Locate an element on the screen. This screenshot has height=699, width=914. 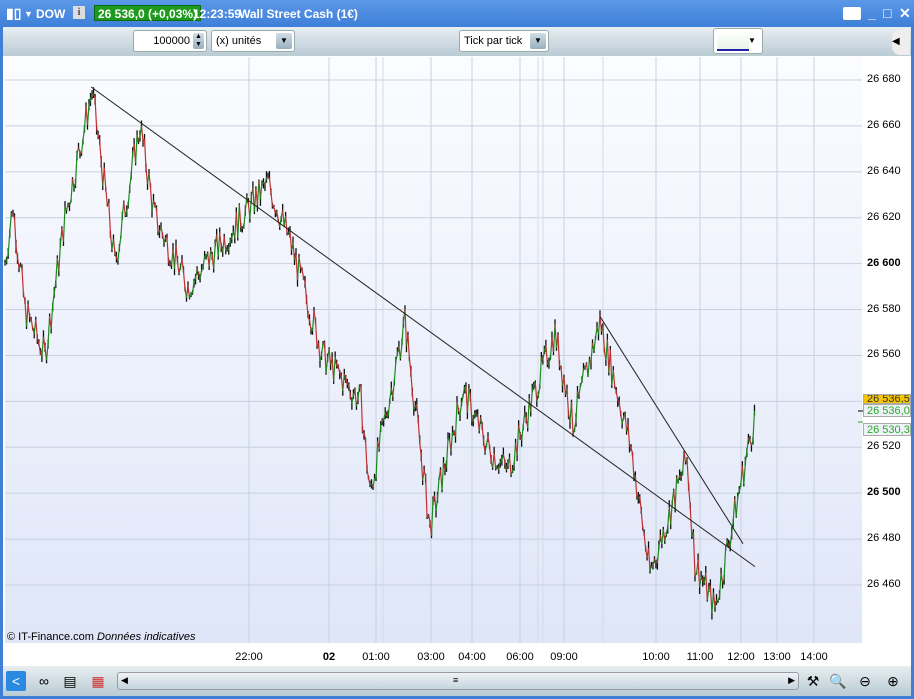
auto-scale-icon: ⚒ is located at coordinates (813, 681).